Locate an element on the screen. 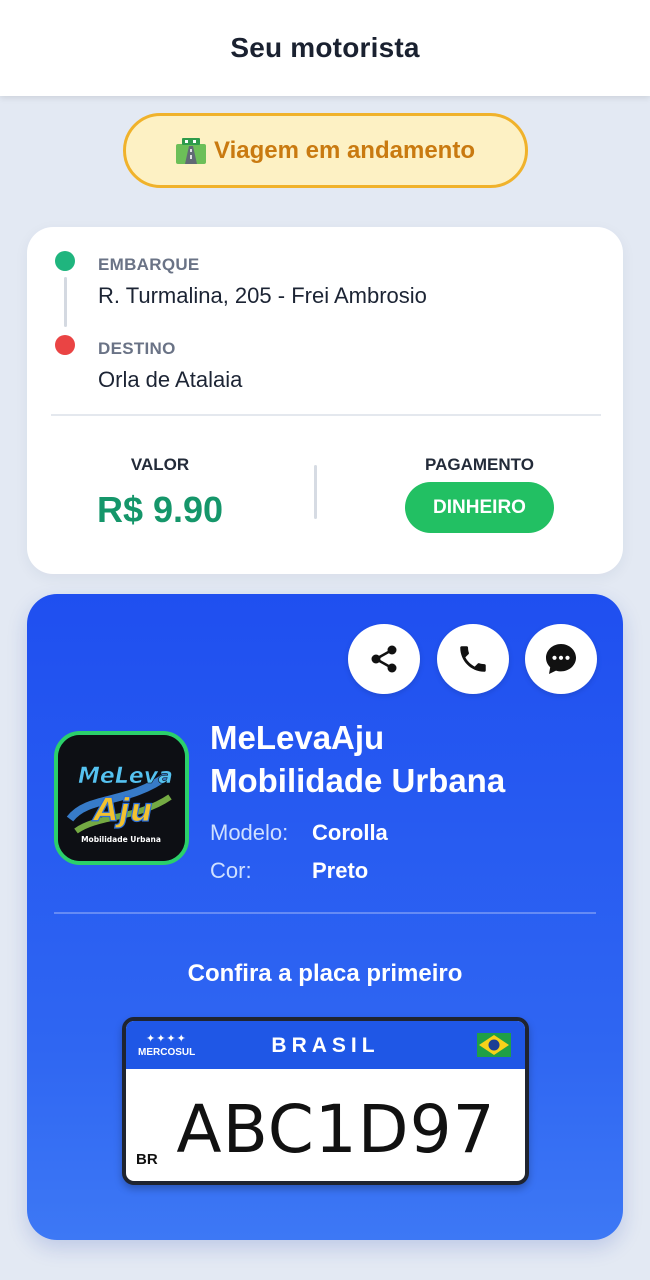 This screenshot has width=650, height=1280. chat-icon is located at coordinates (561, 659).